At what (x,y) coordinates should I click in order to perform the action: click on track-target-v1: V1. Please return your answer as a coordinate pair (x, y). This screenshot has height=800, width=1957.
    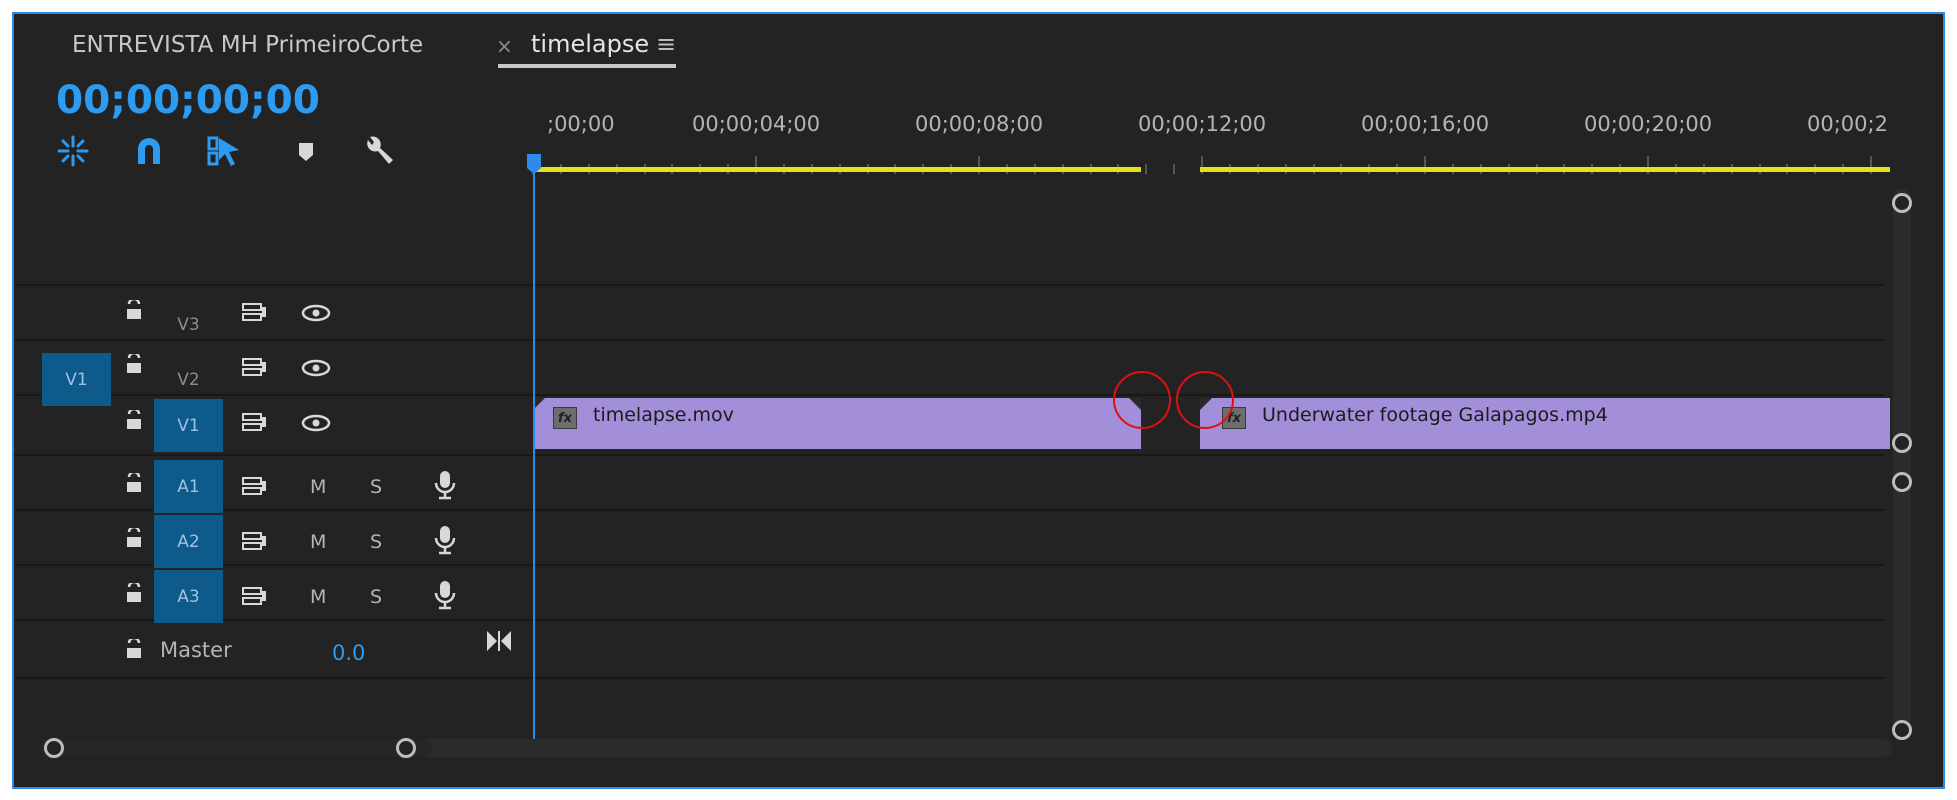
    Looking at the image, I should click on (188, 425).